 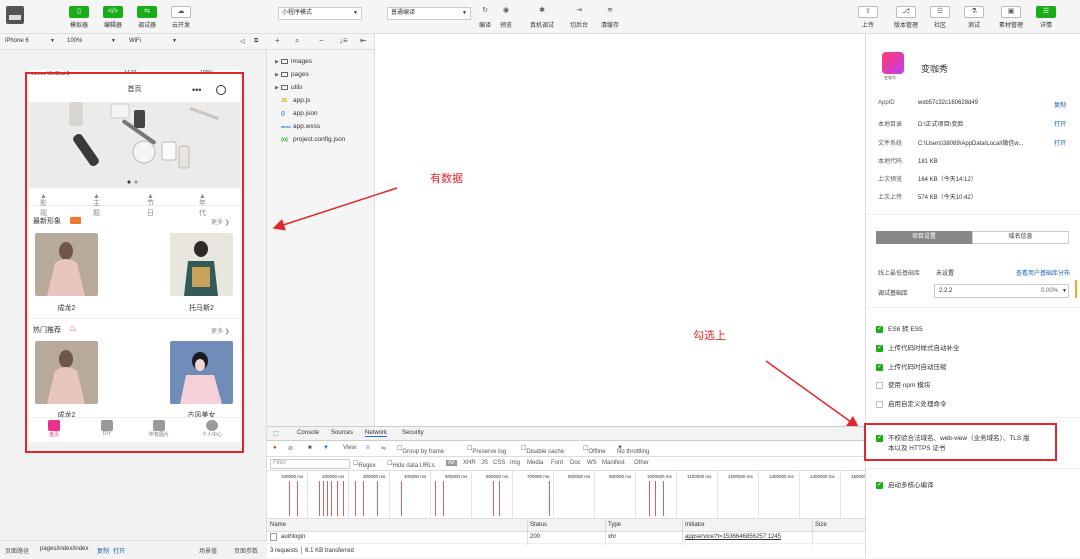 What do you see at coordinates (368, 448) in the screenshot?
I see `list-view-icon: ≡` at bounding box center [368, 448].